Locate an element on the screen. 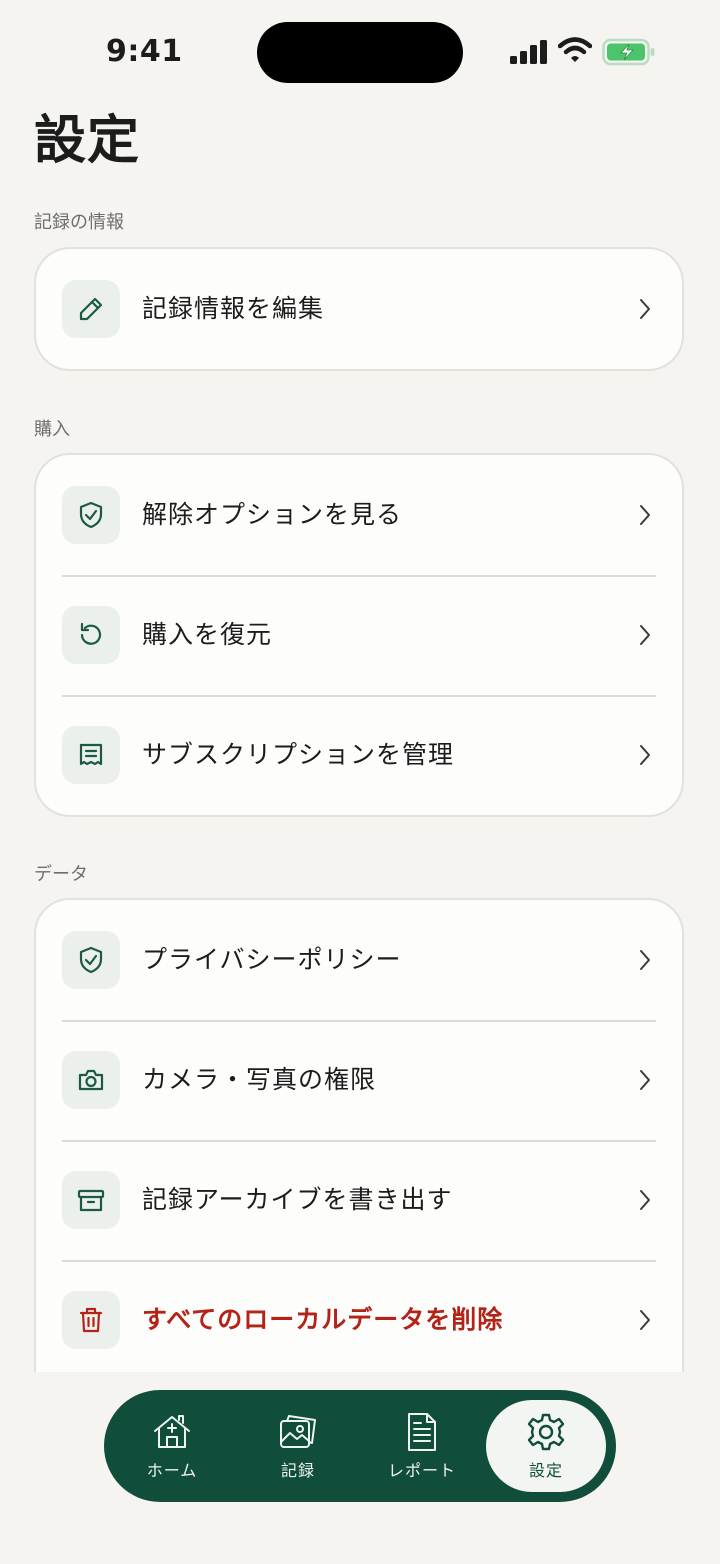 This screenshot has height=1564, width=720. tab-label: ホーム is located at coordinates (172, 1470).